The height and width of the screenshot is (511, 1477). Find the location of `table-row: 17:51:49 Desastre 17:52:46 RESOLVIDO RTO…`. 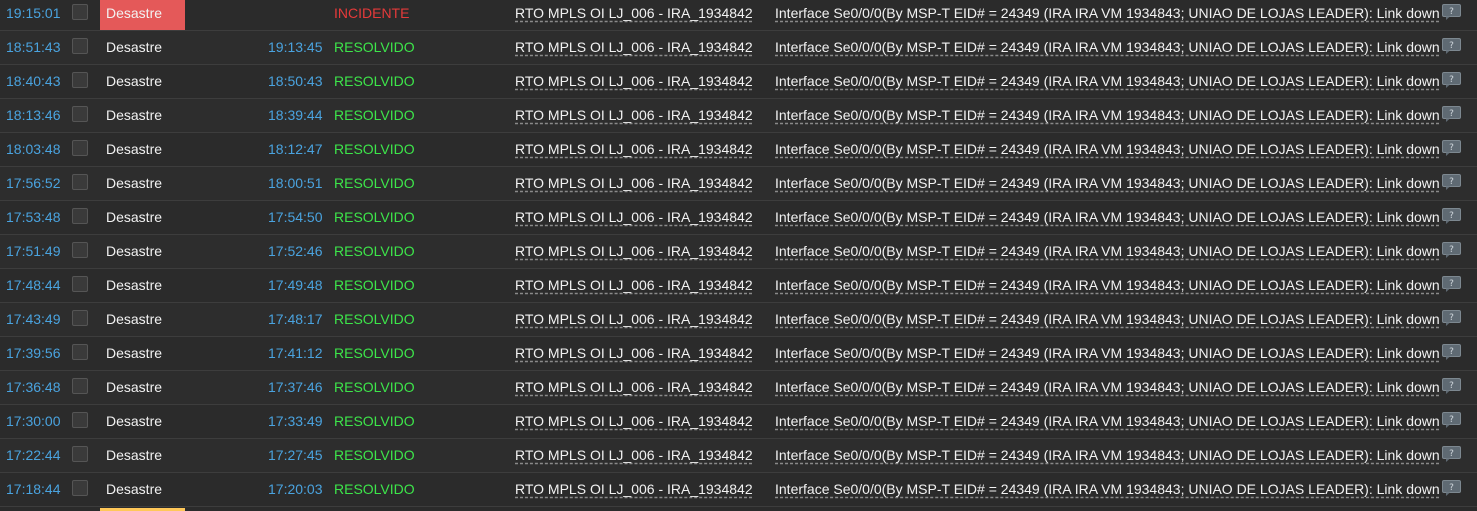

table-row: 17:51:49 Desastre 17:52:46 RESOLVIDO RTO… is located at coordinates (738, 252).